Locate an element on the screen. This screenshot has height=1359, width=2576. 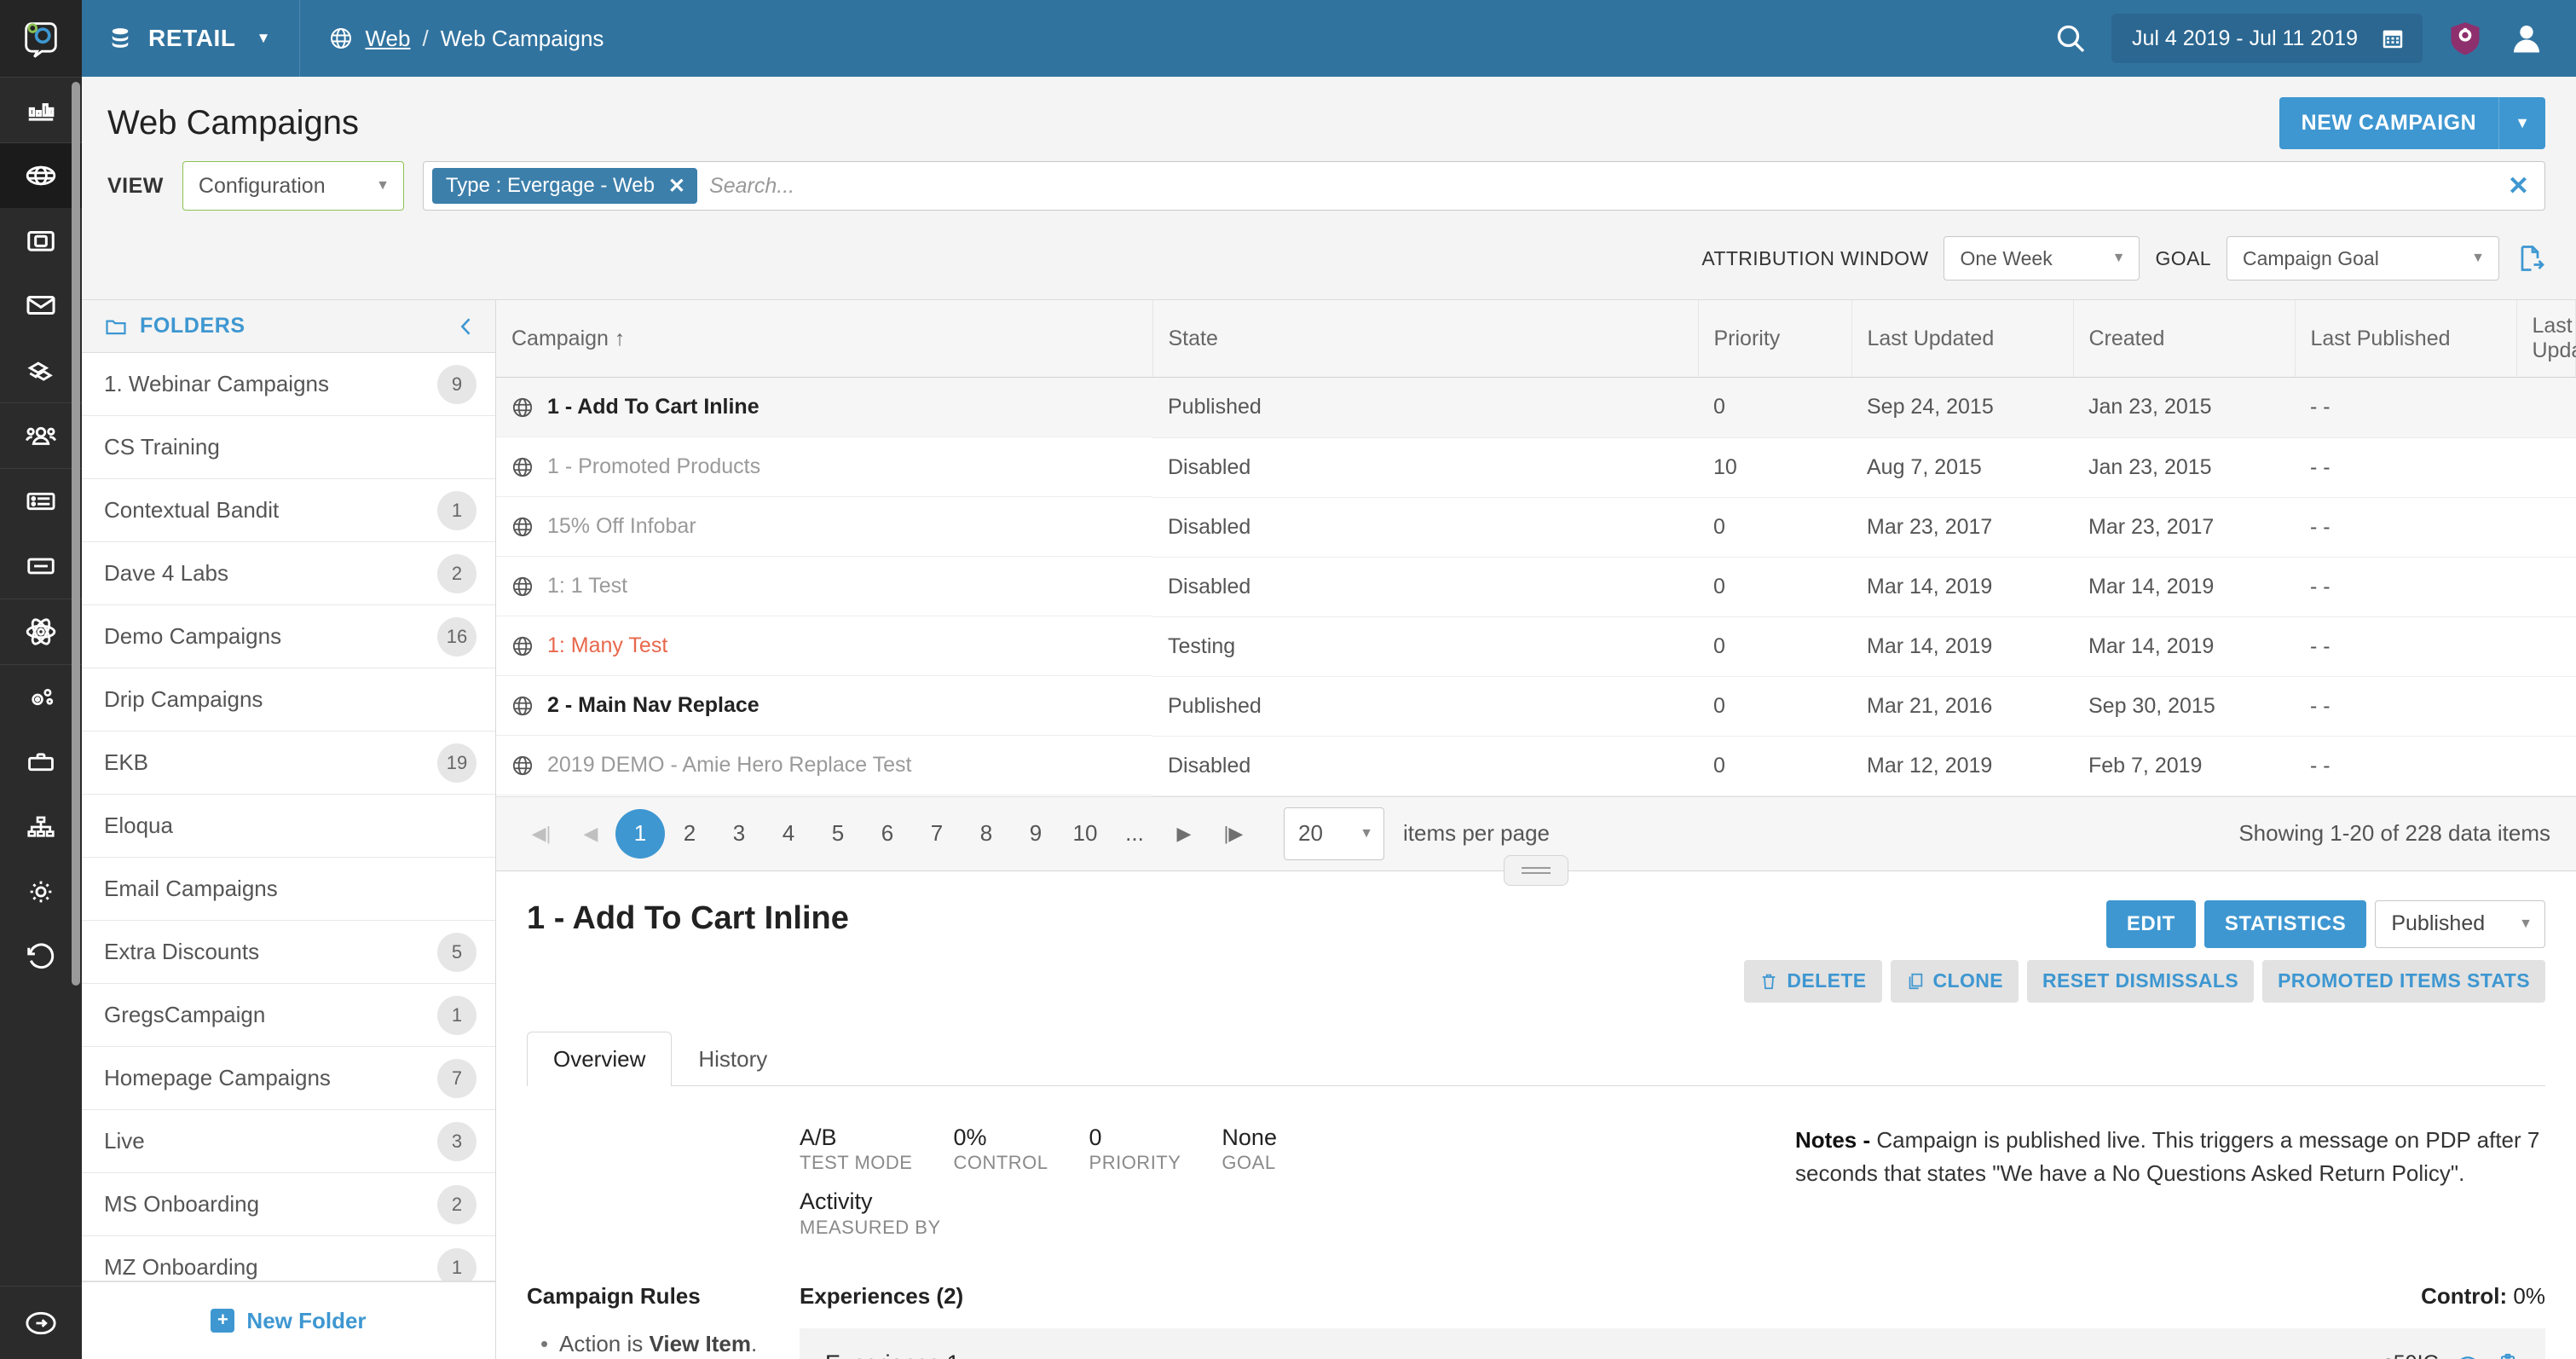
folder-item: Eloqua is located at coordinates (288, 826).